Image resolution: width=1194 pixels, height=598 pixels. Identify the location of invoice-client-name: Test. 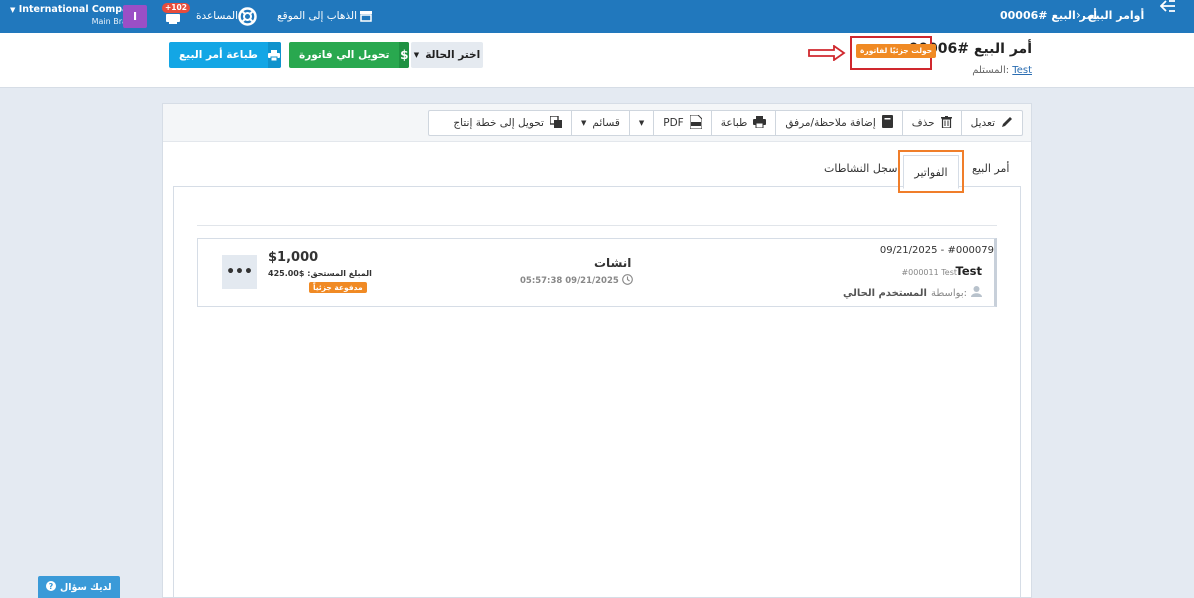
(969, 271).